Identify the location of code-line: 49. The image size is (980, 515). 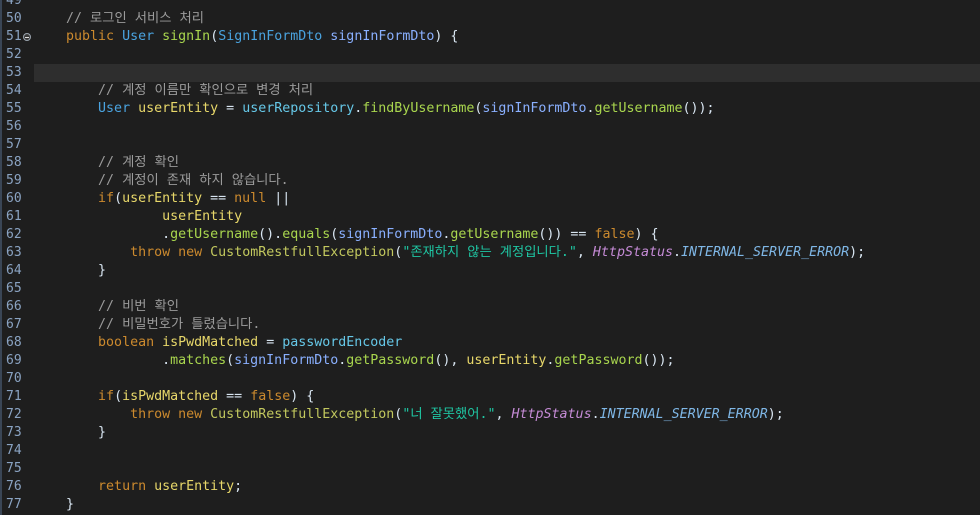
(490, 5).